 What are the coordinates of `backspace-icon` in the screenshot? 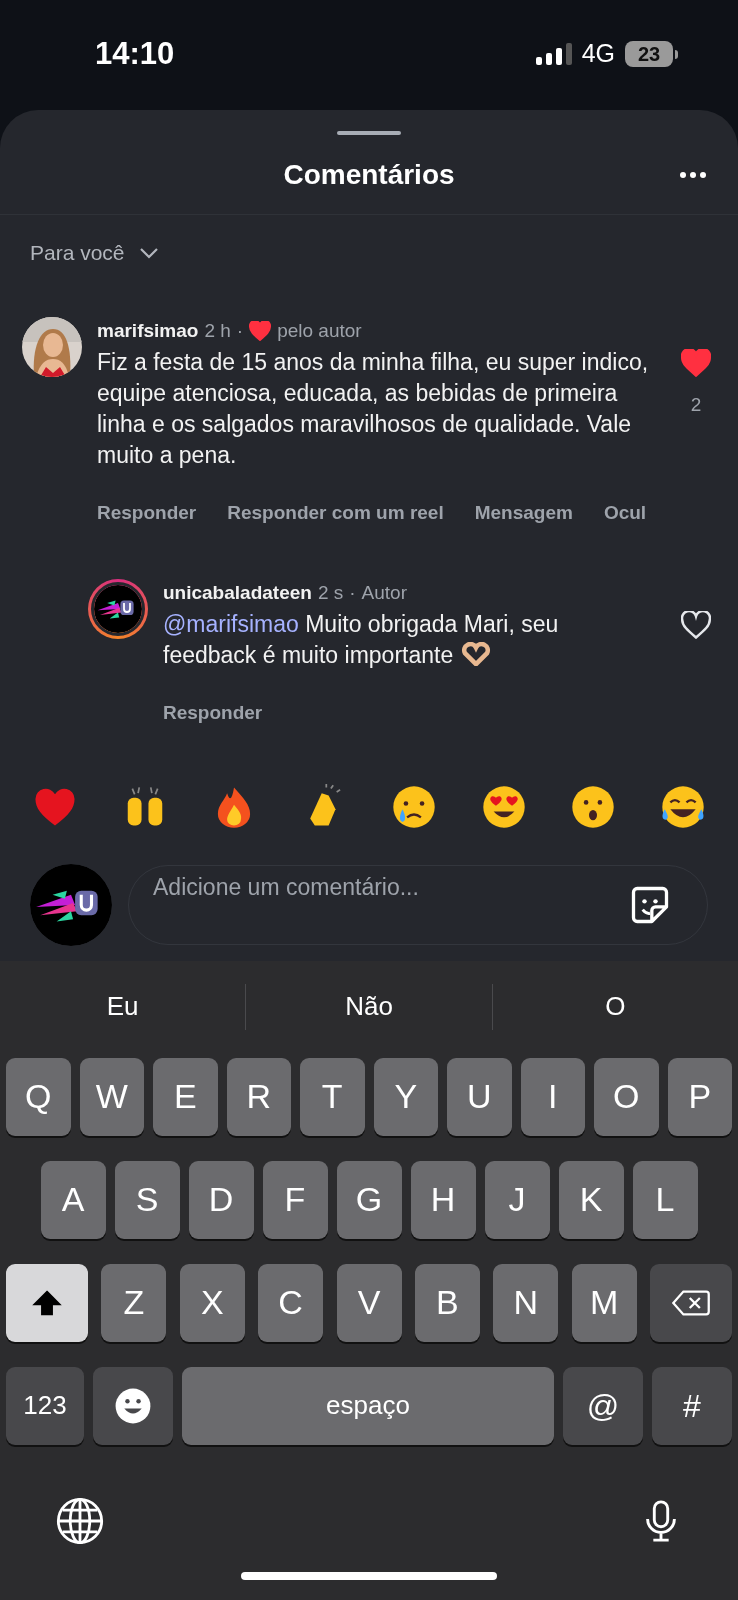 It's located at (691, 1302).